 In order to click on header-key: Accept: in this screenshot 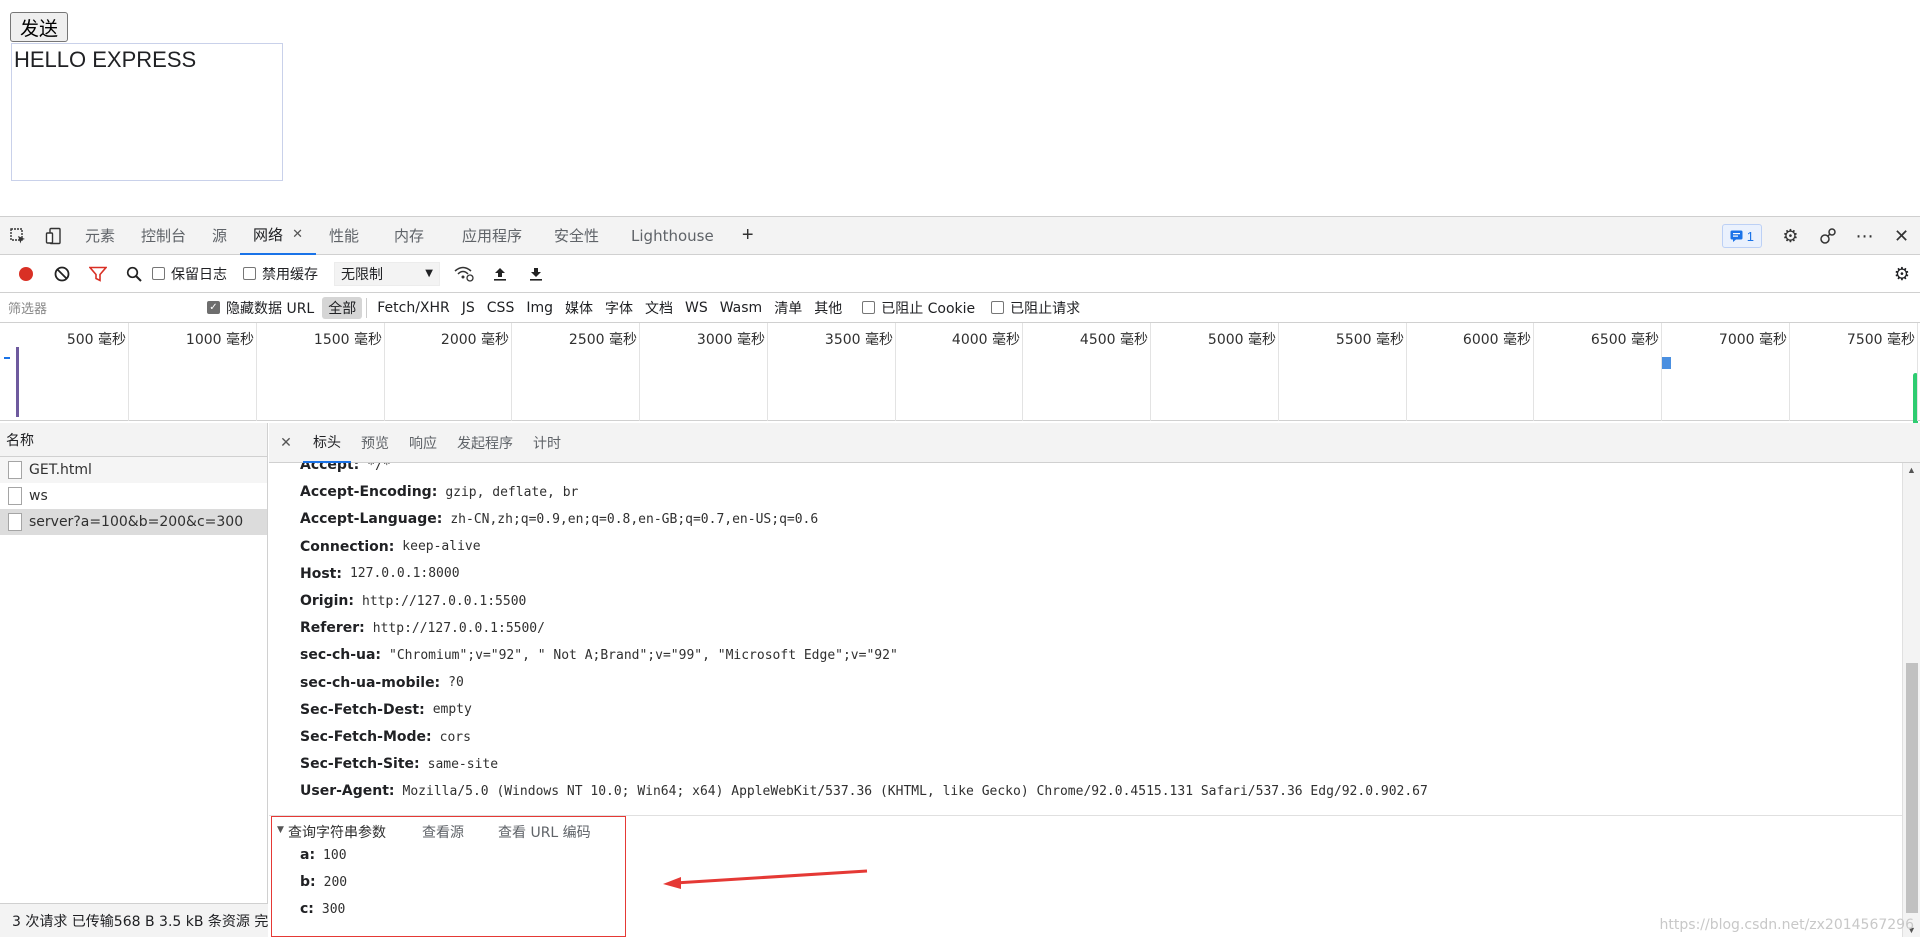, I will do `click(330, 468)`.